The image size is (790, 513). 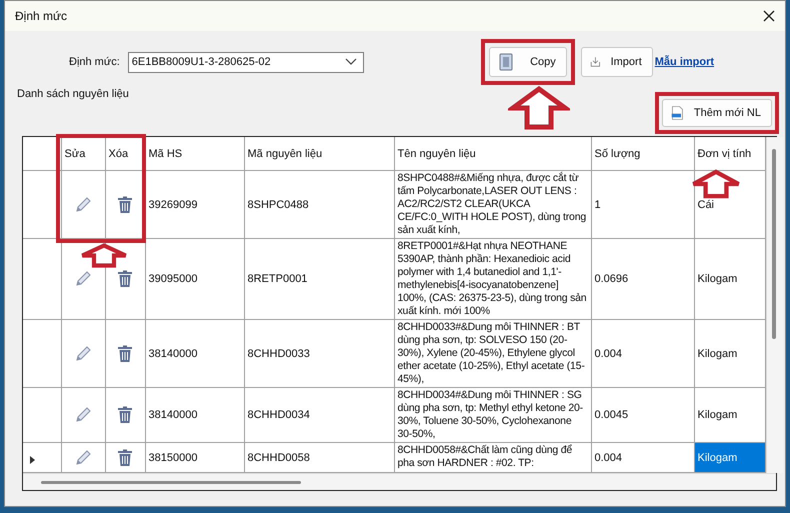 I want to click on column-header: Sửa, so click(x=83, y=153).